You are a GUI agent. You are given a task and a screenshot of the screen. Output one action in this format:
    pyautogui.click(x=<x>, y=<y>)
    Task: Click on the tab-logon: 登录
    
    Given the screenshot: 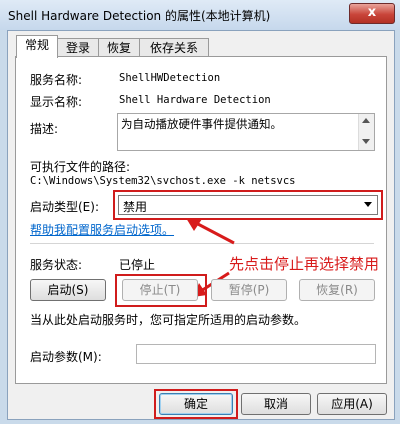 What is the action you would take?
    pyautogui.click(x=78, y=47)
    